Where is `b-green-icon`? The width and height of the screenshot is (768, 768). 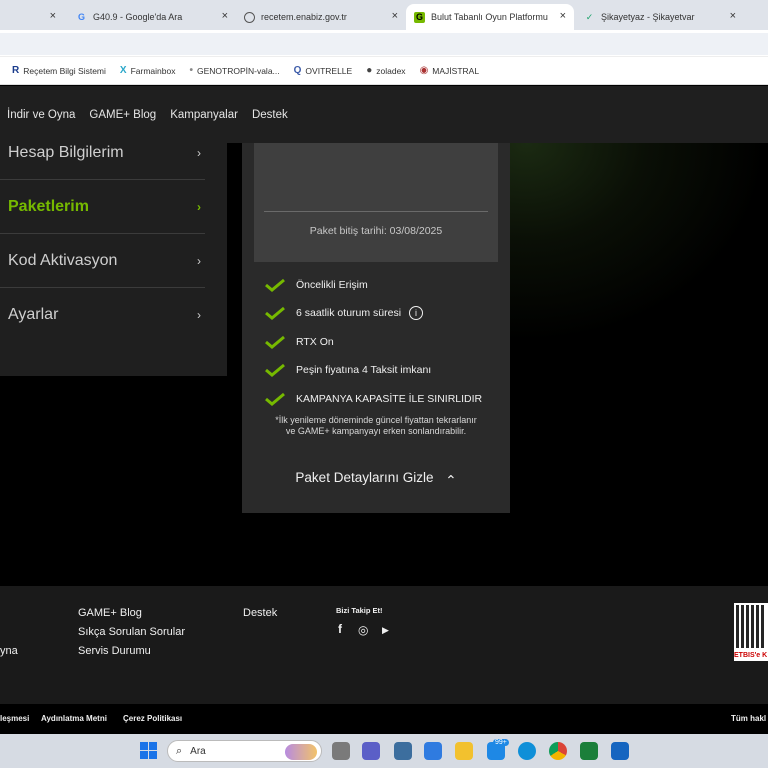
b-green-icon is located at coordinates (589, 751).